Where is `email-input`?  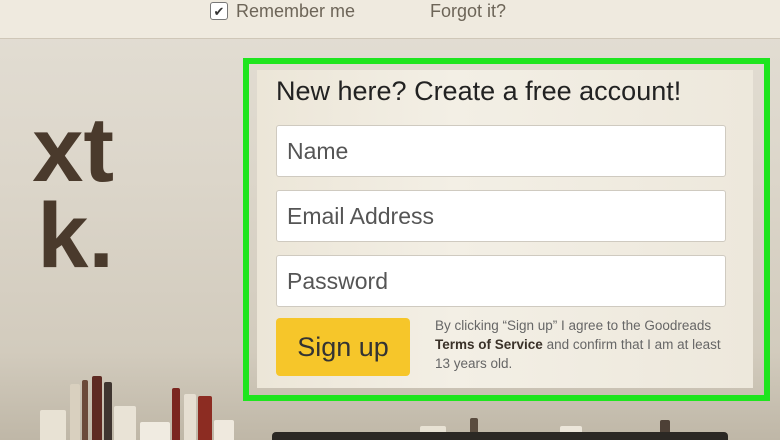 email-input is located at coordinates (501, 216).